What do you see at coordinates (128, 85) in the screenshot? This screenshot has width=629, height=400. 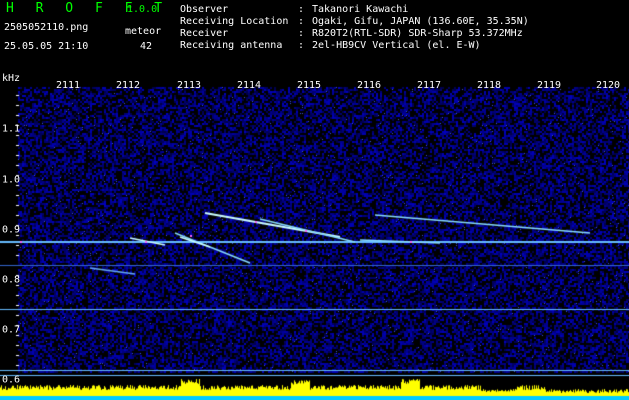 I see `time-label: 2112` at bounding box center [128, 85].